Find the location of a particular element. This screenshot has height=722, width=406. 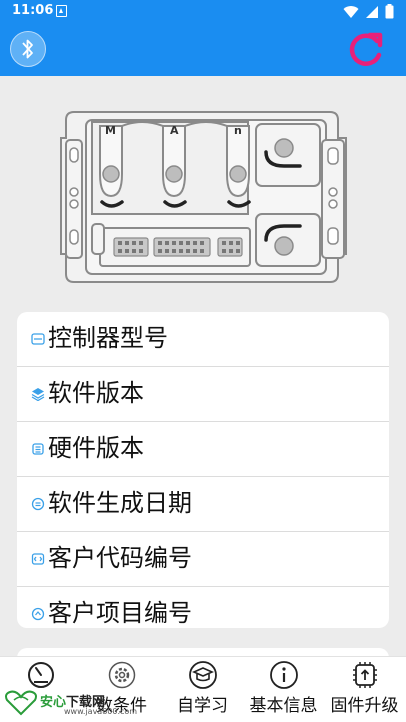

watermark: 安心下载网 www.java800.com is located at coordinates (82, 704).